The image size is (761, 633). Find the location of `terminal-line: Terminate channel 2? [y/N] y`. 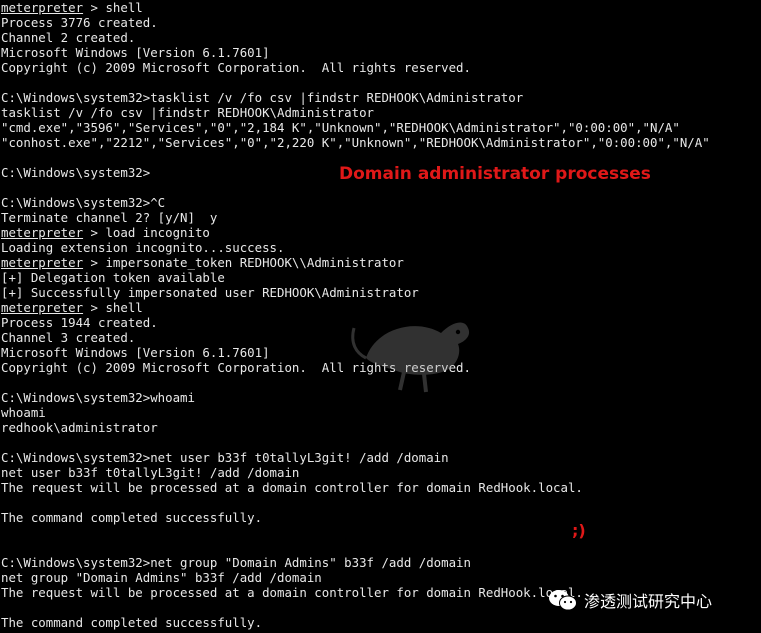

terminal-line: Terminate channel 2? [y/N] y is located at coordinates (109, 217).